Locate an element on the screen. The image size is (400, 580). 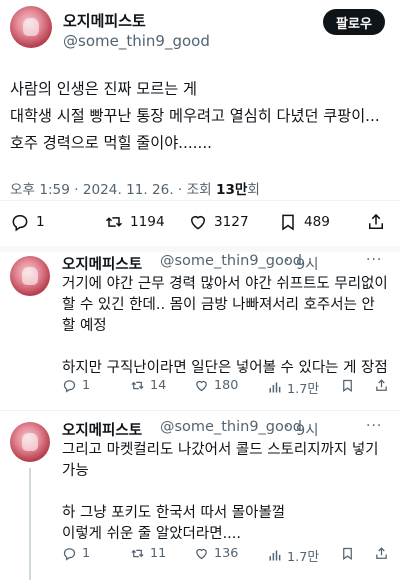
like-button: 136 is located at coordinates (216, 553).